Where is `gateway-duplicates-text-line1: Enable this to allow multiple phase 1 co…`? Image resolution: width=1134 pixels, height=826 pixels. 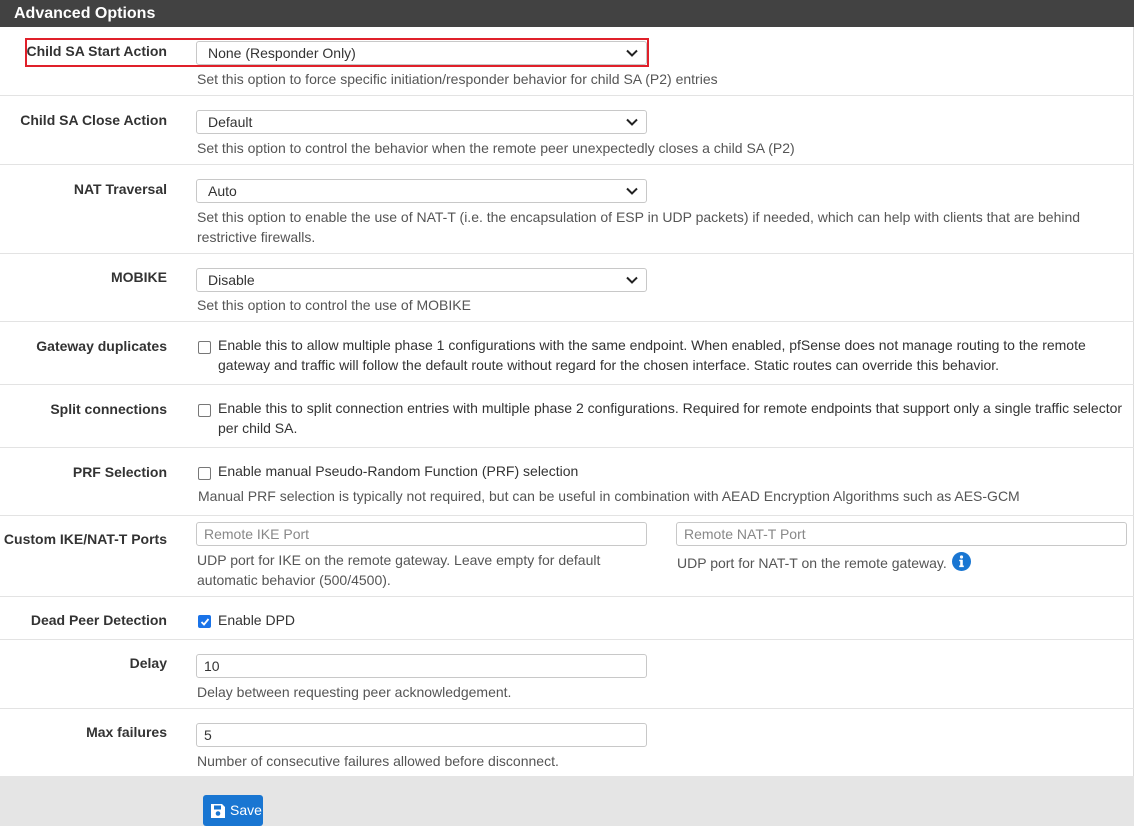
gateway-duplicates-text-line1: Enable this to allow multiple phase 1 co… is located at coordinates (652, 345).